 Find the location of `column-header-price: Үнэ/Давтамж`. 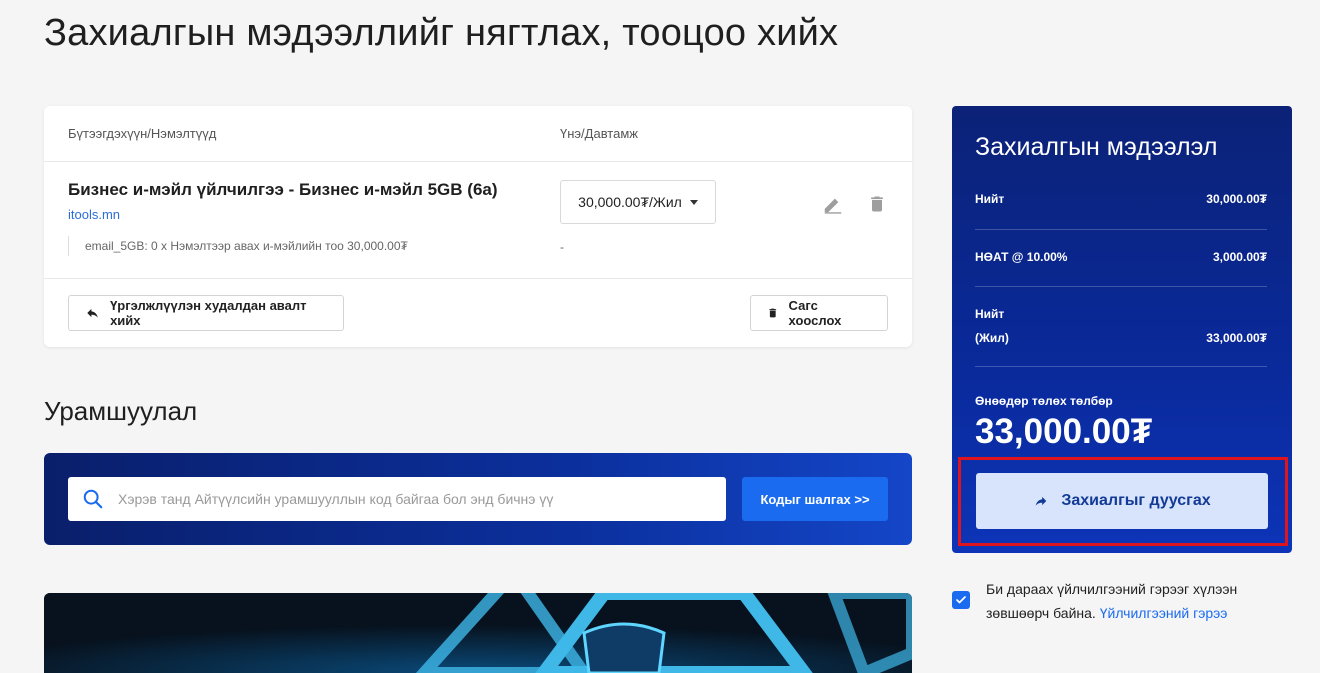

column-header-price: Үнэ/Давтамж is located at coordinates (599, 133).